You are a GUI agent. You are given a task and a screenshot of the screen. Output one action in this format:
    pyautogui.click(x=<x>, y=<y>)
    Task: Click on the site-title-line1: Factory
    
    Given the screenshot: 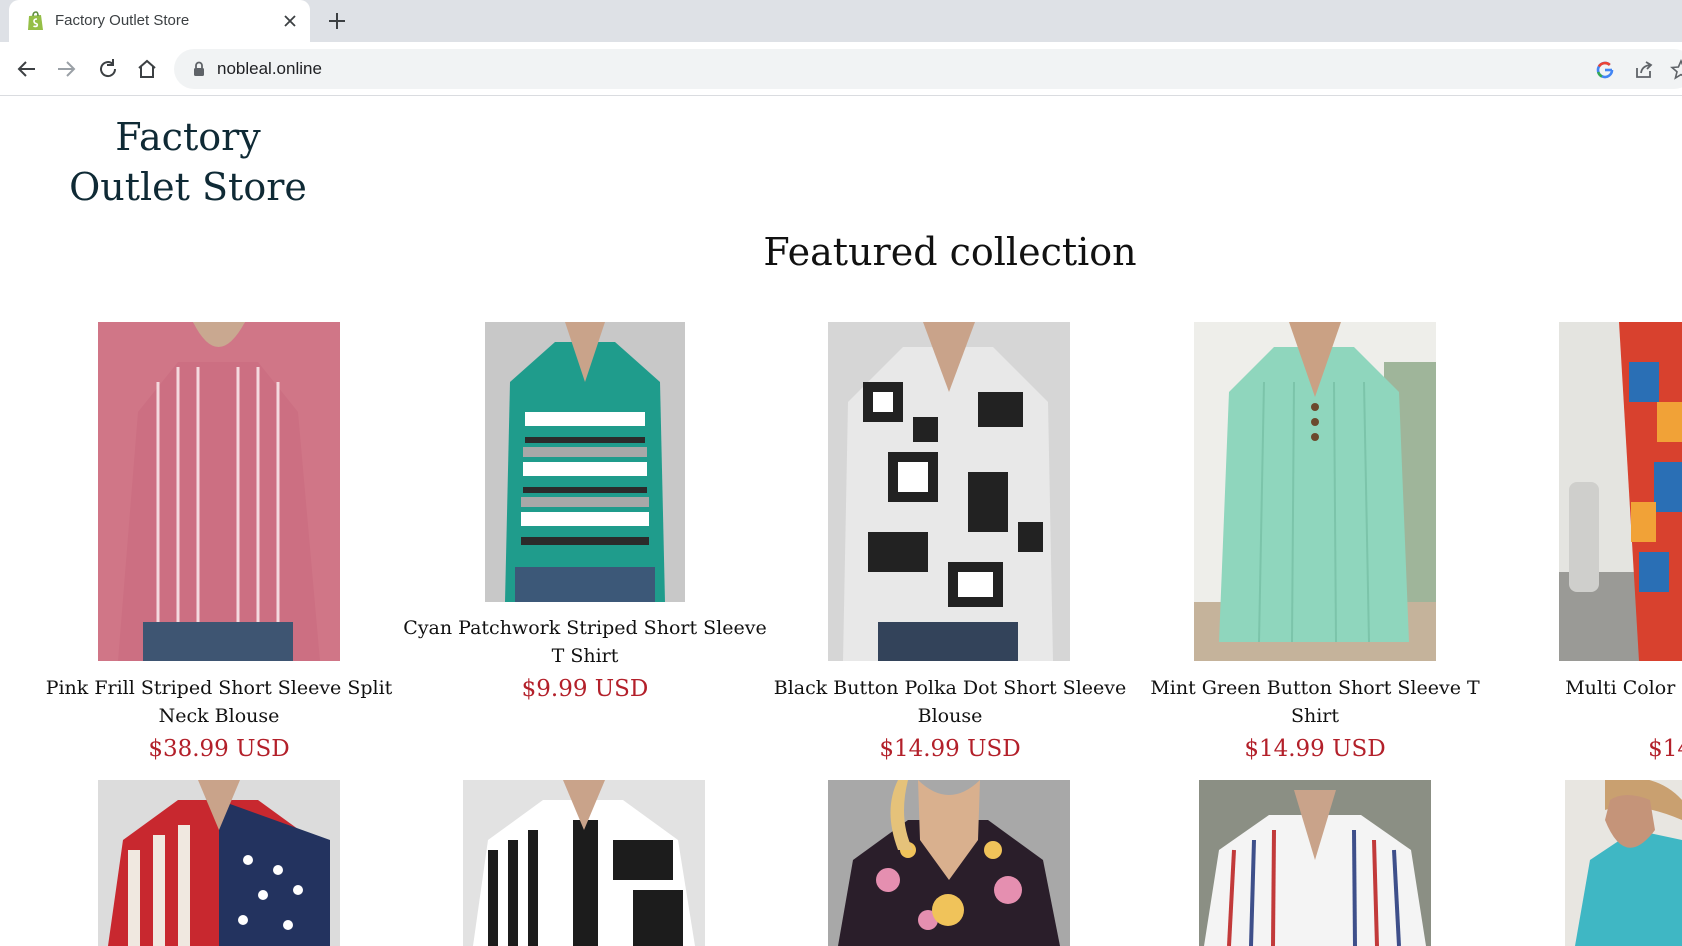 What is the action you would take?
    pyautogui.click(x=188, y=137)
    